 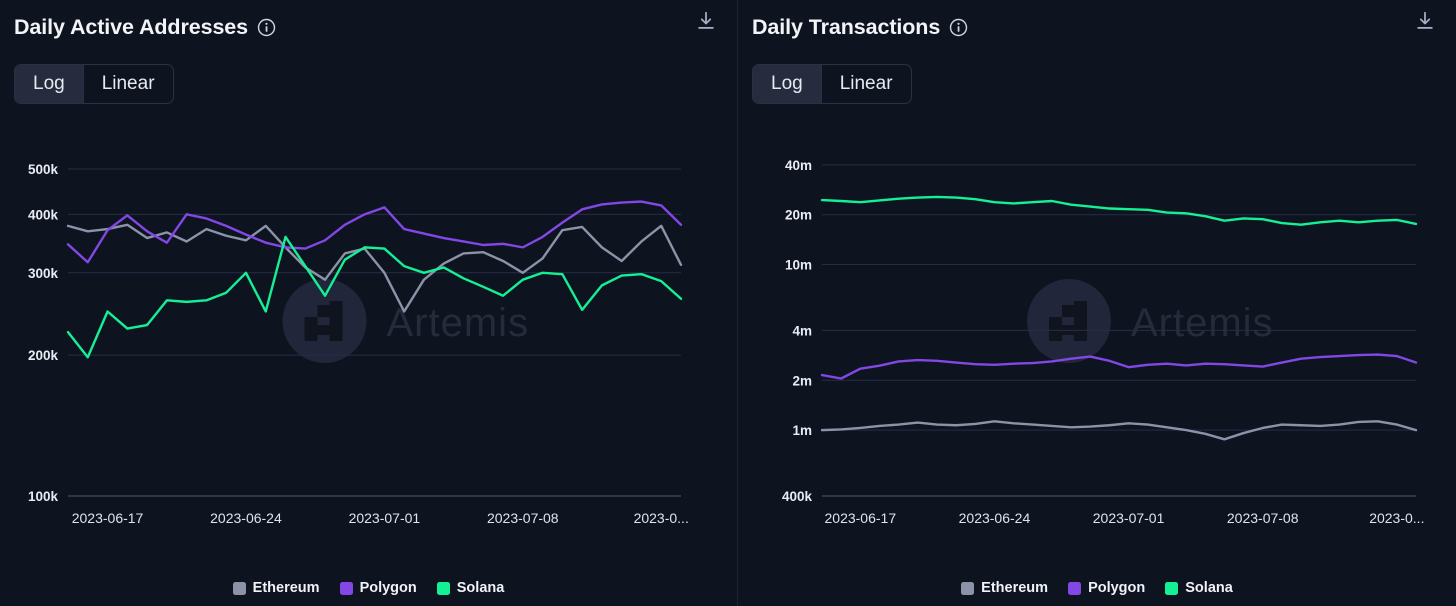 What do you see at coordinates (49, 84) in the screenshot?
I see `scale-toggle-log-left: Log` at bounding box center [49, 84].